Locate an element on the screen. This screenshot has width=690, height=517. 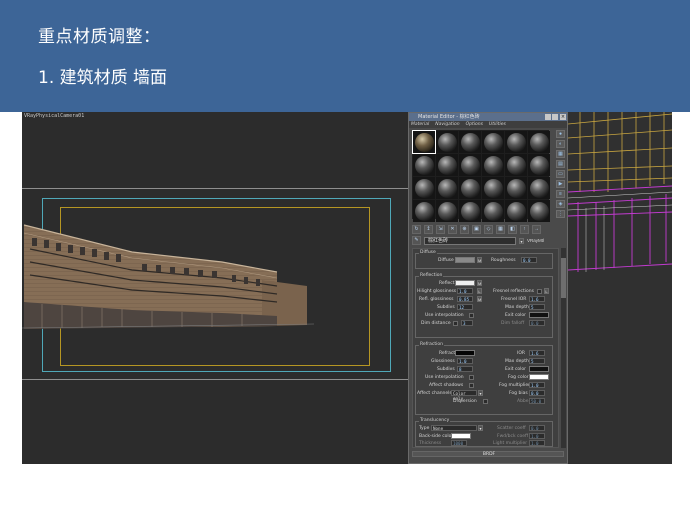
roughness-spinner: 0.0 is located at coordinates (529, 260).